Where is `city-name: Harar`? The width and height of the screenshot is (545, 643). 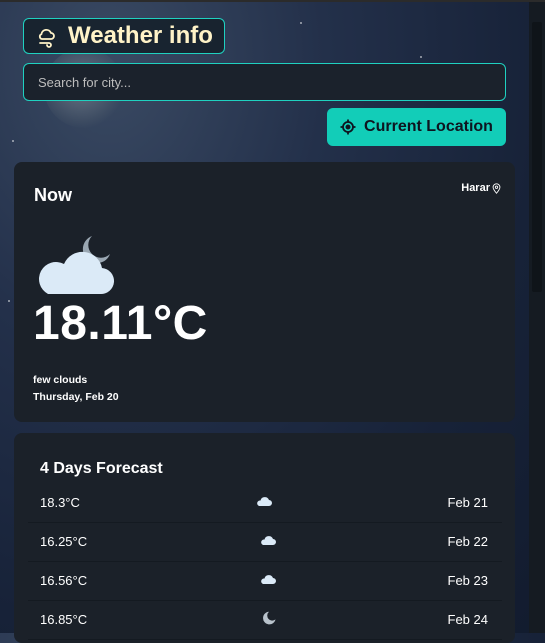 city-name: Harar is located at coordinates (475, 188).